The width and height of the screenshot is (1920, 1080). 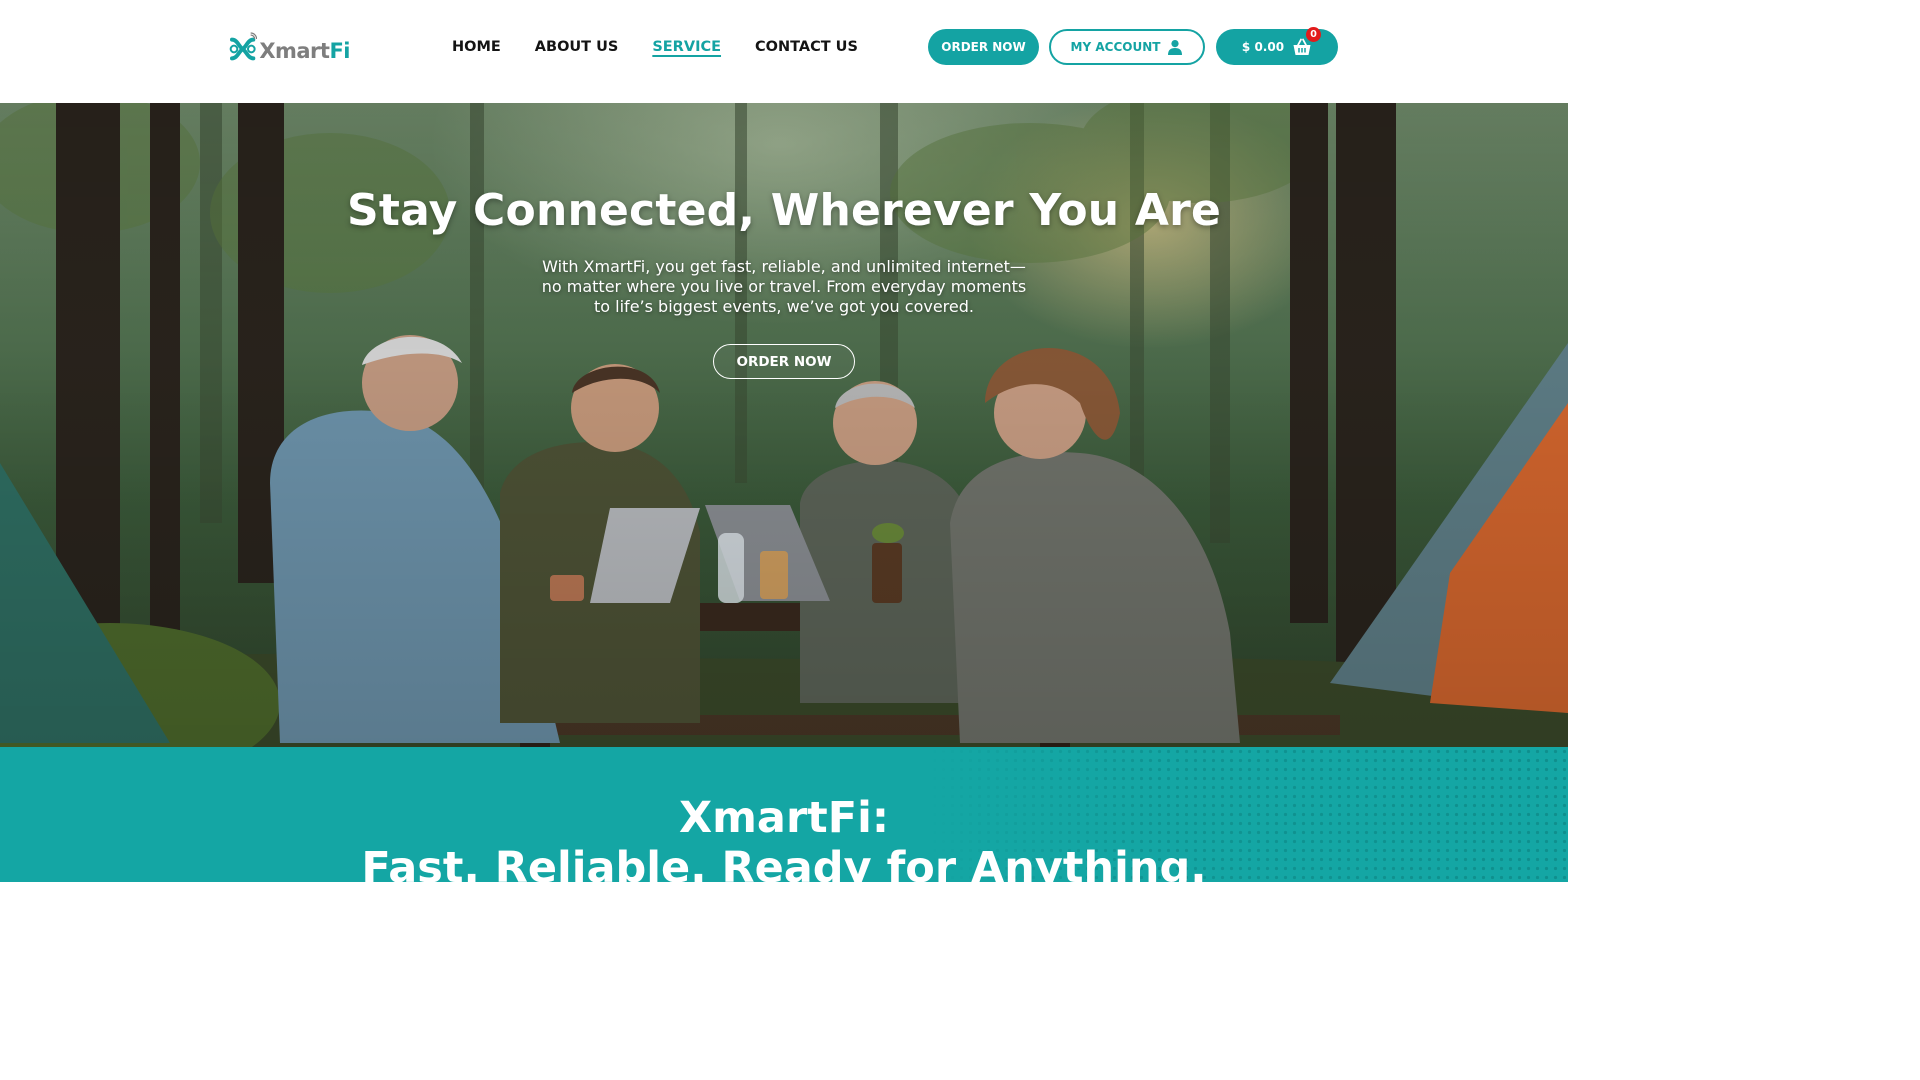 What do you see at coordinates (339, 51) in the screenshot?
I see `logo-wordmark-fi: Fi` at bounding box center [339, 51].